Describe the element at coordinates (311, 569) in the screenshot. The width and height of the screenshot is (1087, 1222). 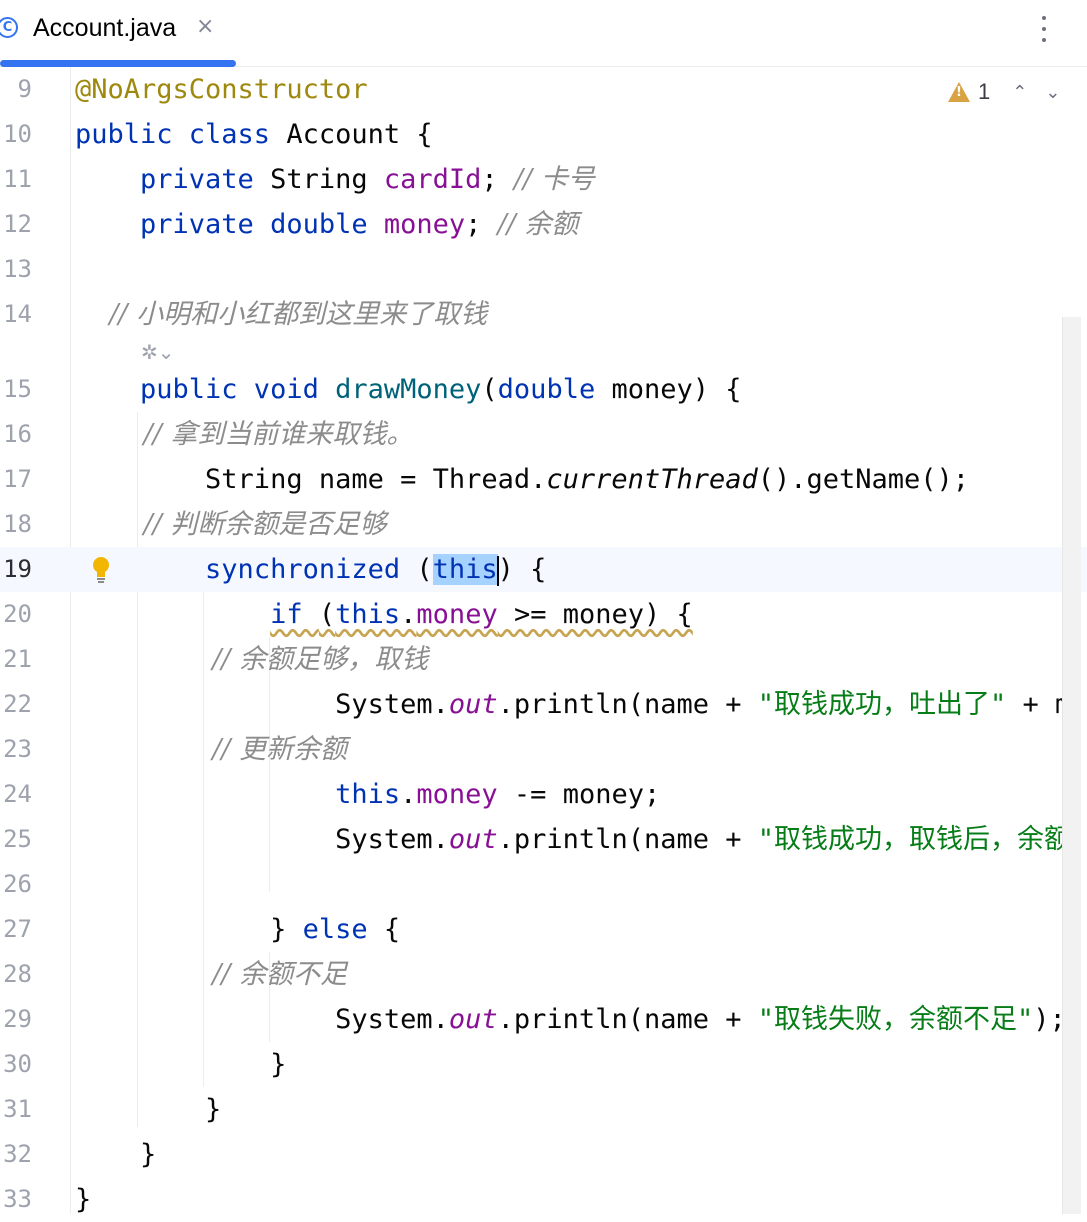
I see `keyword: synchronized` at that location.